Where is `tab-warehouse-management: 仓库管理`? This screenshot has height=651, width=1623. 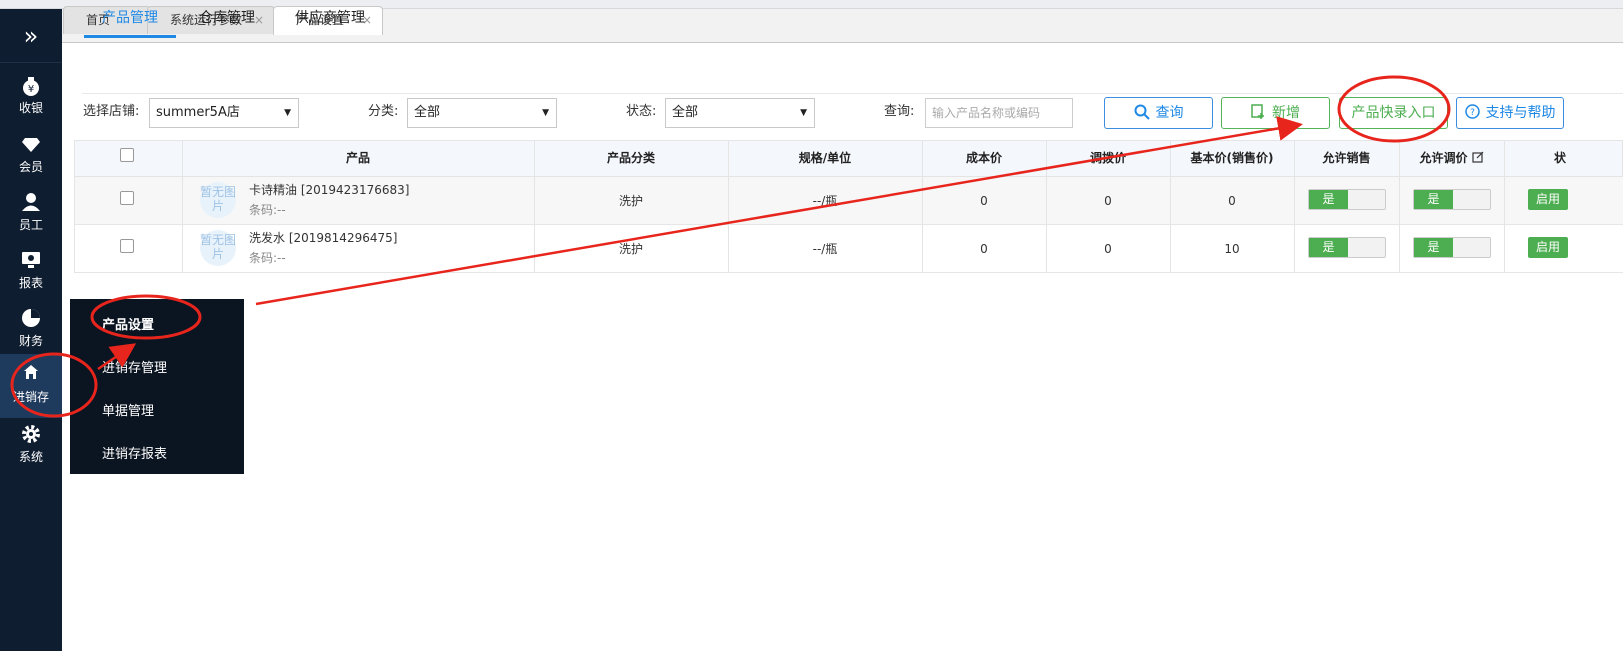 tab-warehouse-management: 仓库管理 is located at coordinates (227, 19).